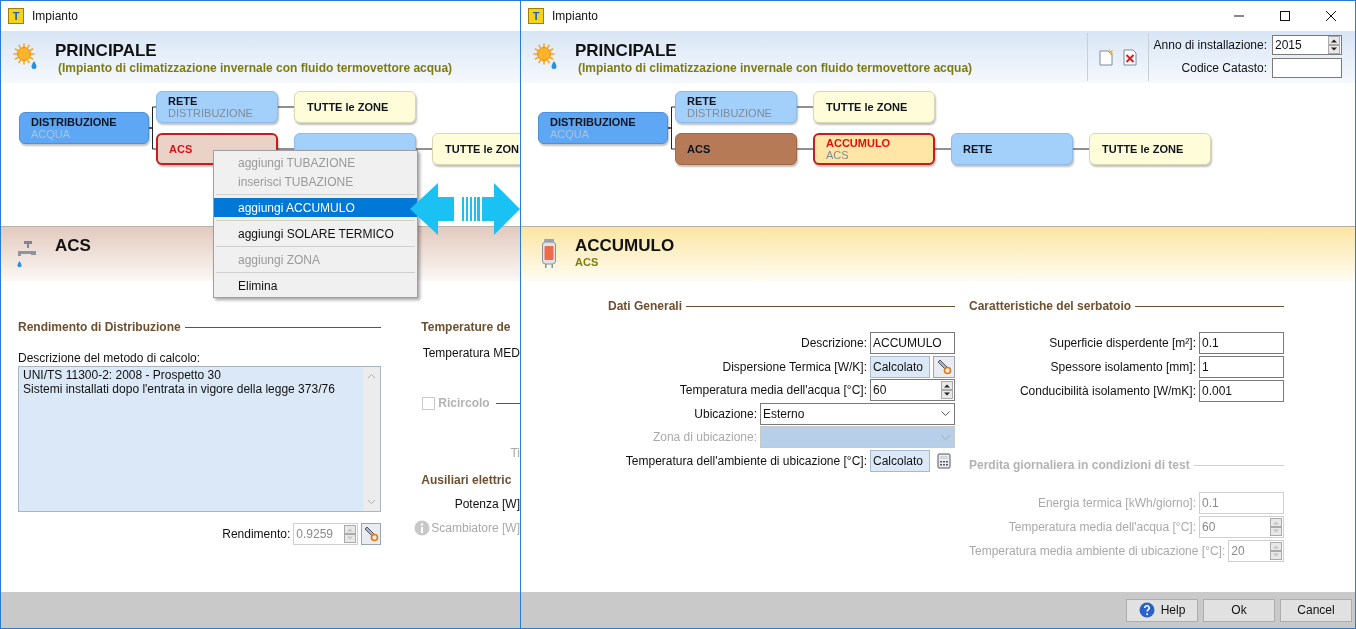 The height and width of the screenshot is (629, 1356). What do you see at coordinates (1223, 68) in the screenshot?
I see `field-label: Codice Catasto:` at bounding box center [1223, 68].